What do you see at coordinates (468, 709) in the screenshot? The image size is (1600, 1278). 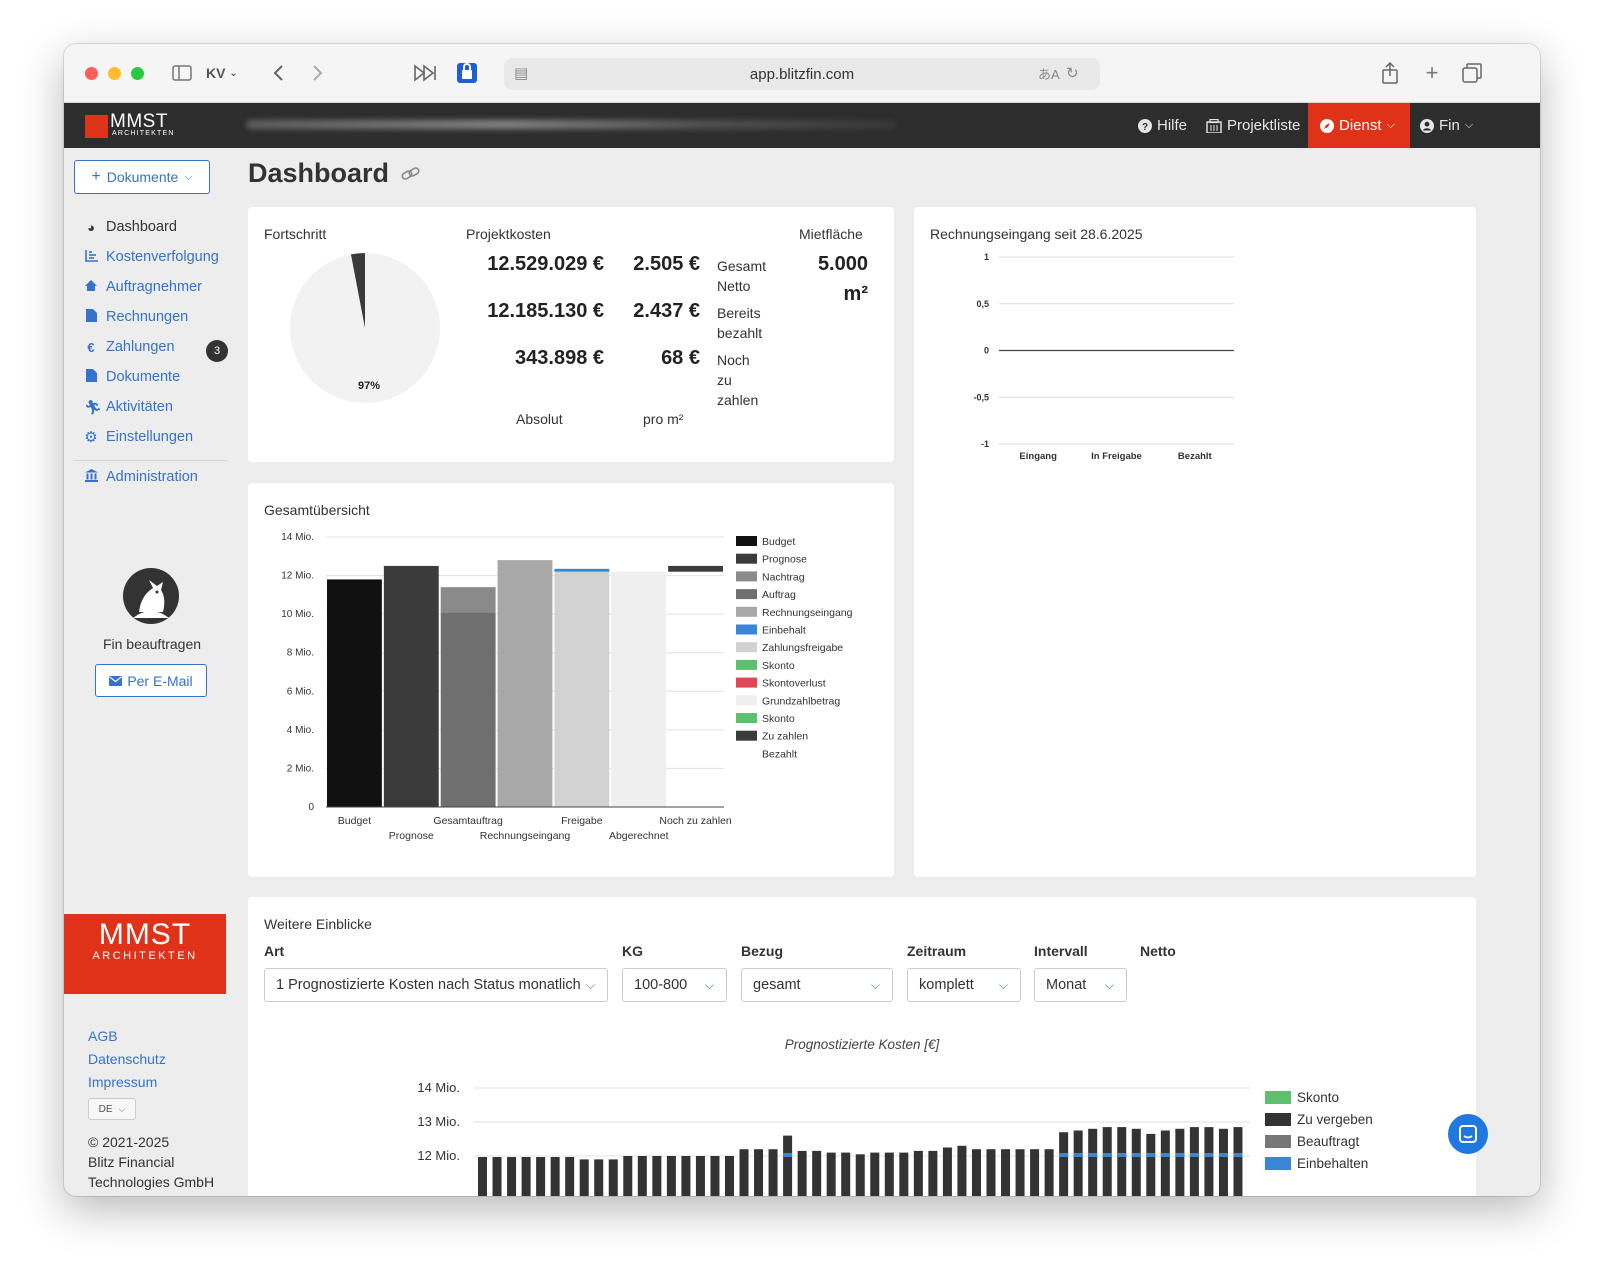 I see `bar-auftrag` at bounding box center [468, 709].